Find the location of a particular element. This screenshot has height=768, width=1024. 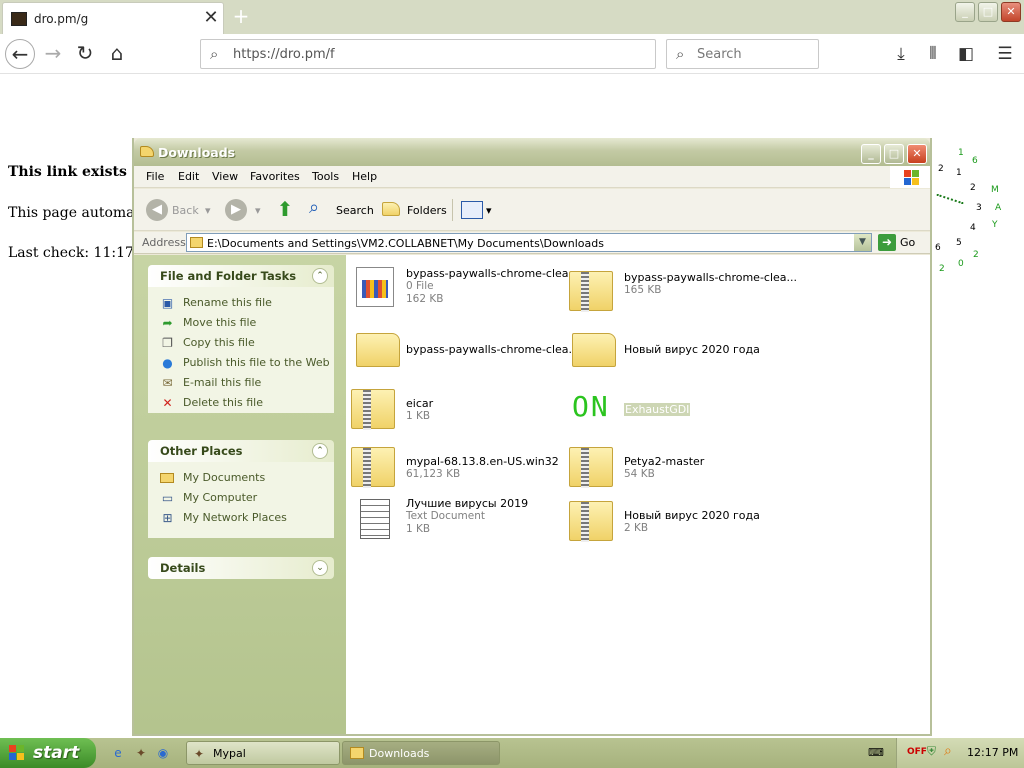

back-label: Back is located at coordinates (185, 210).